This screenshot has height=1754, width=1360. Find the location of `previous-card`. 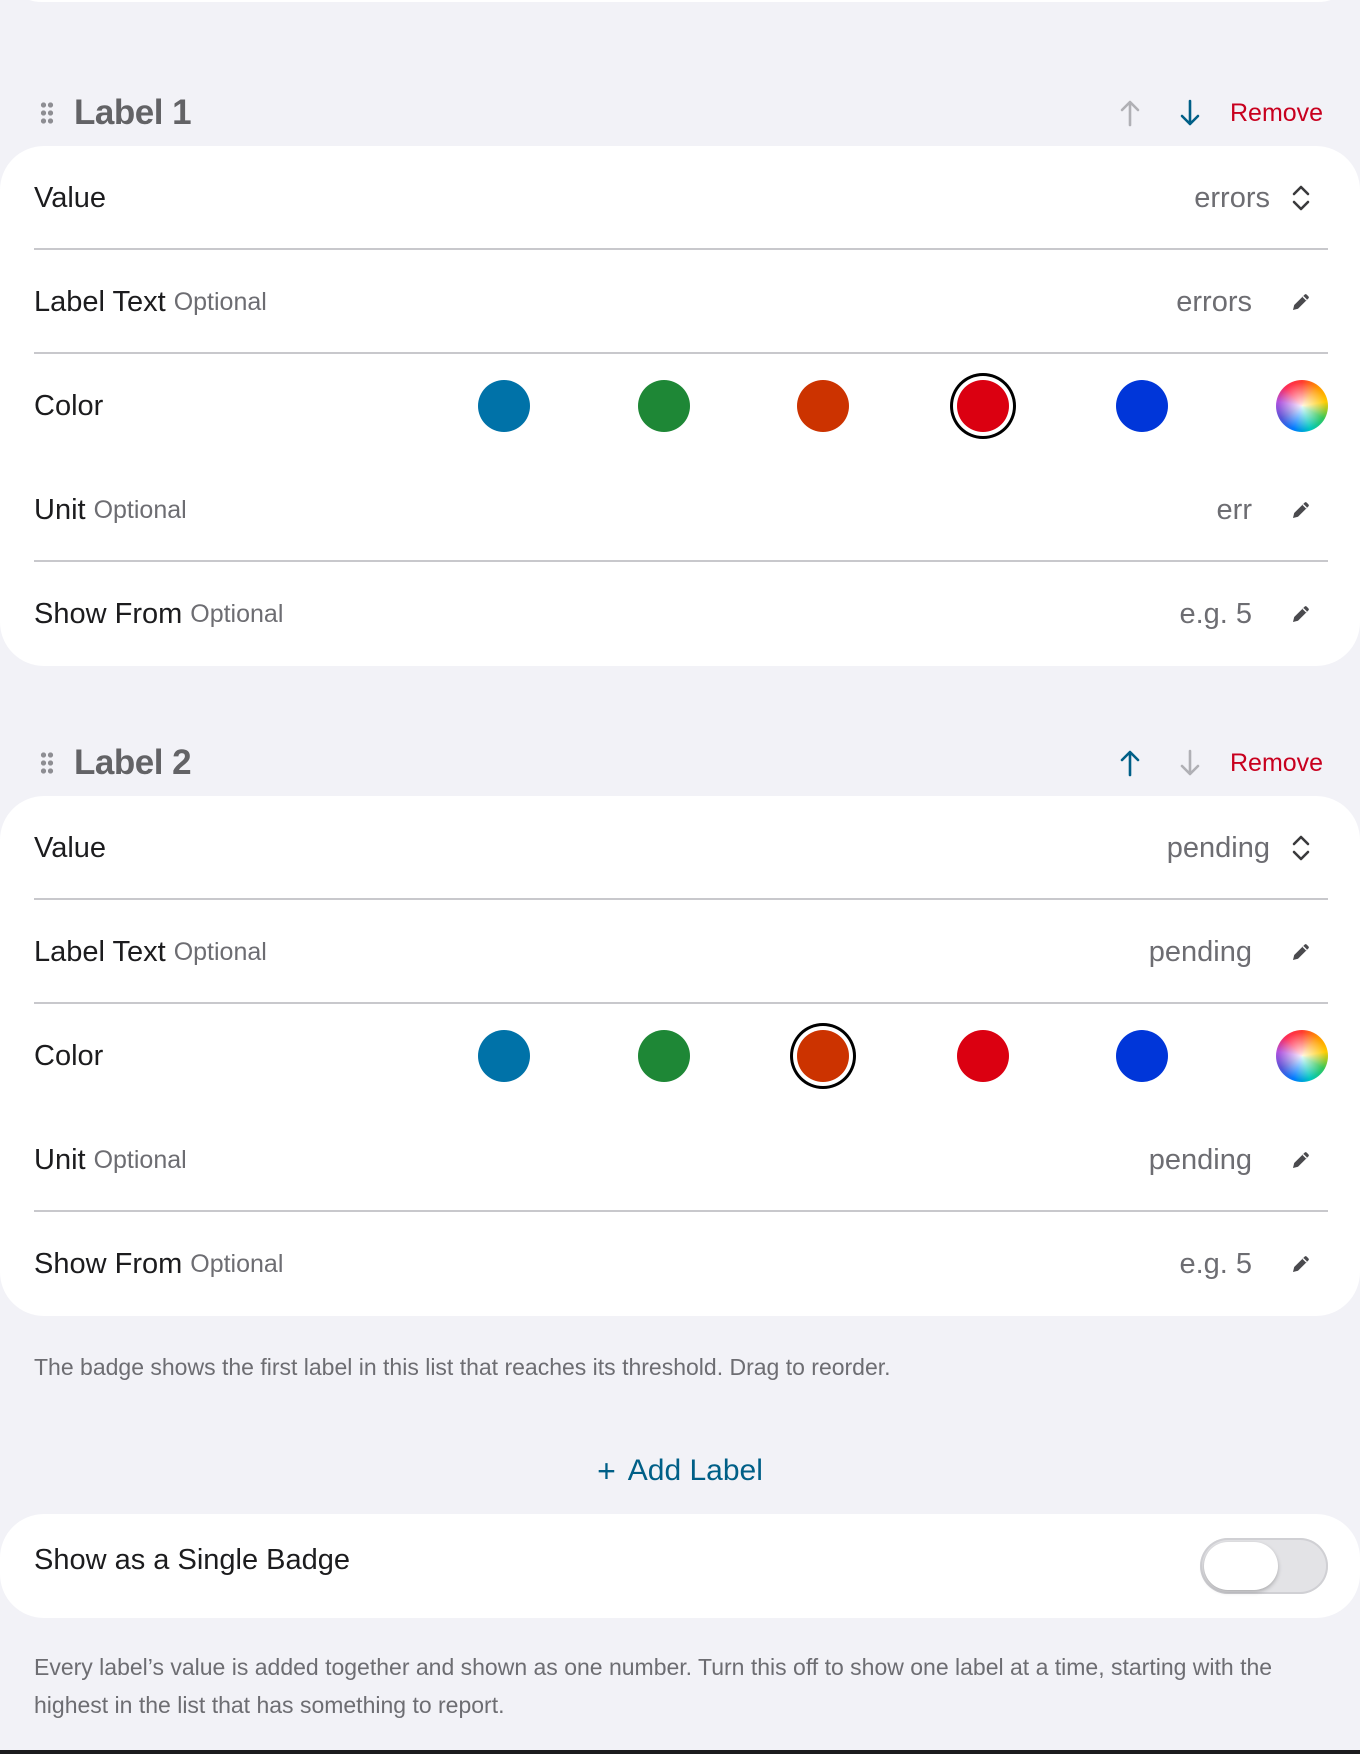

previous-card is located at coordinates (680, 1).